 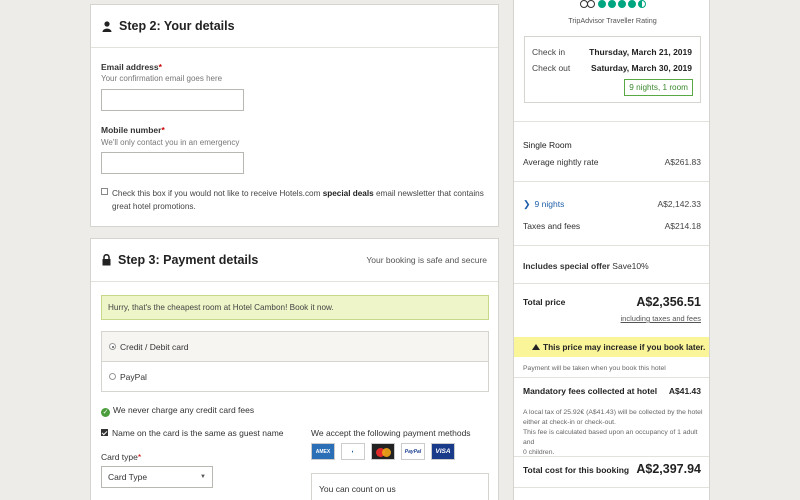 I want to click on card-type-label: Card type*, so click(x=121, y=457).